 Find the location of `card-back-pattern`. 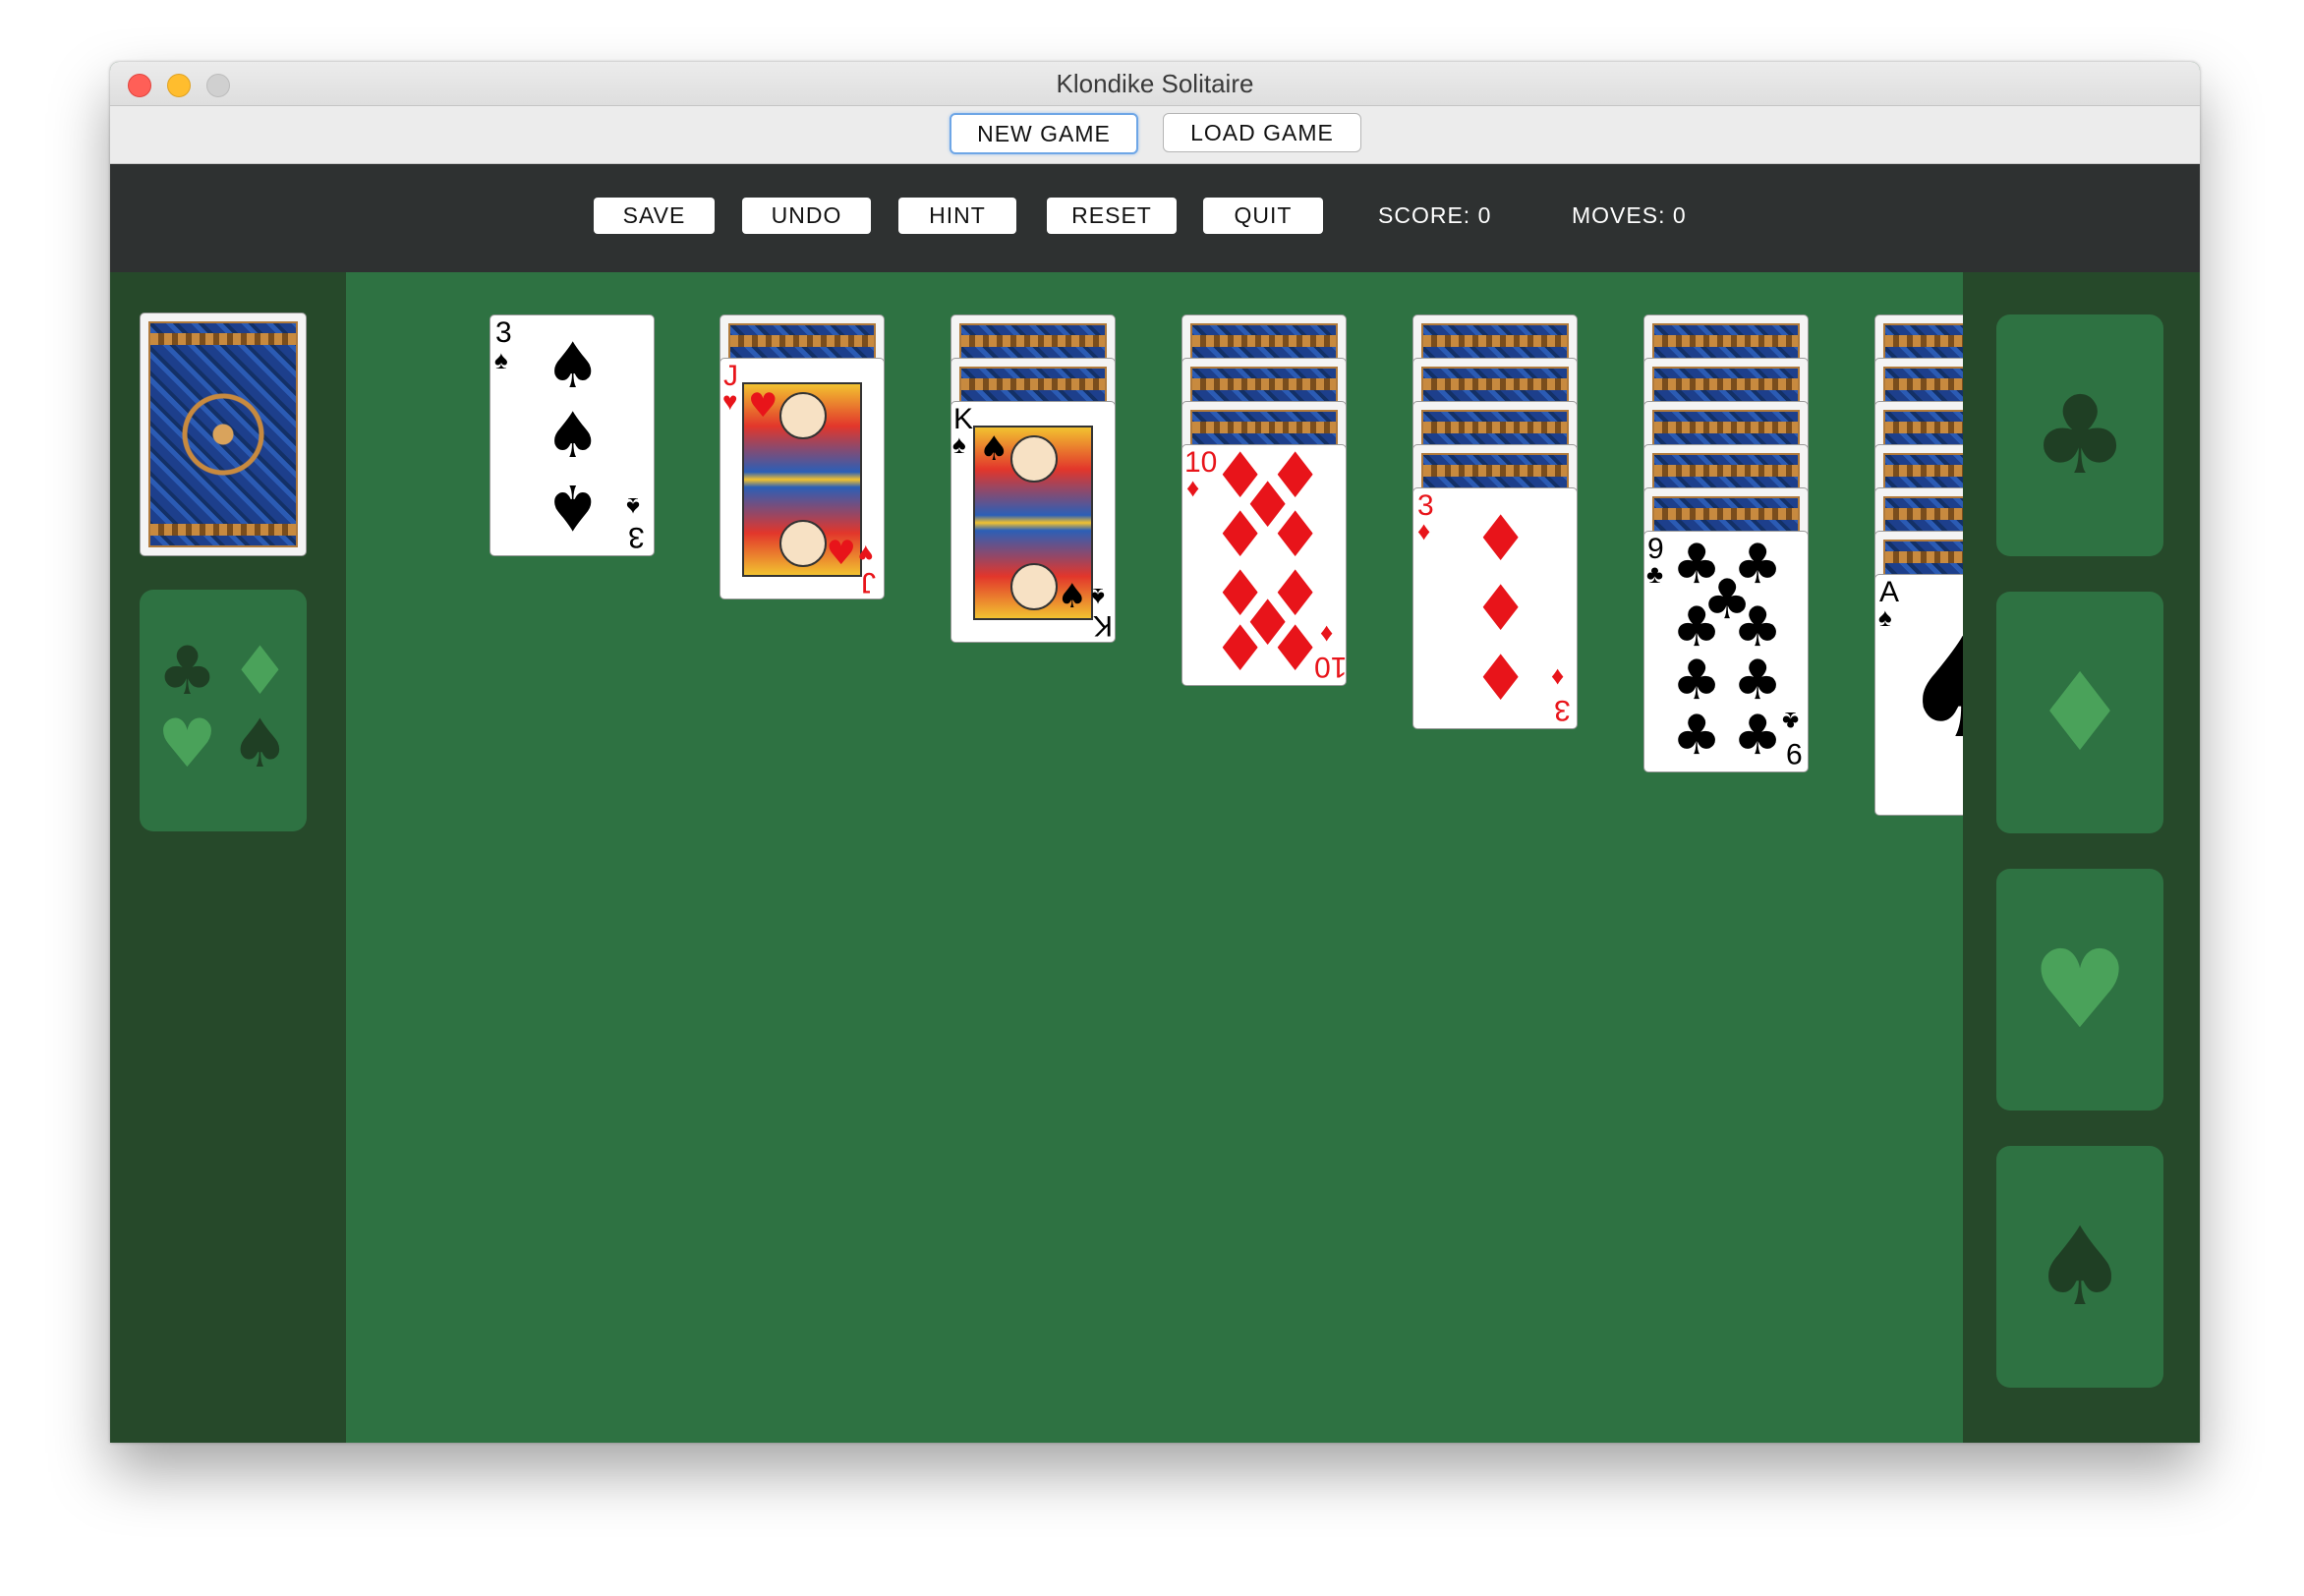

card-back-pattern is located at coordinates (223, 434).